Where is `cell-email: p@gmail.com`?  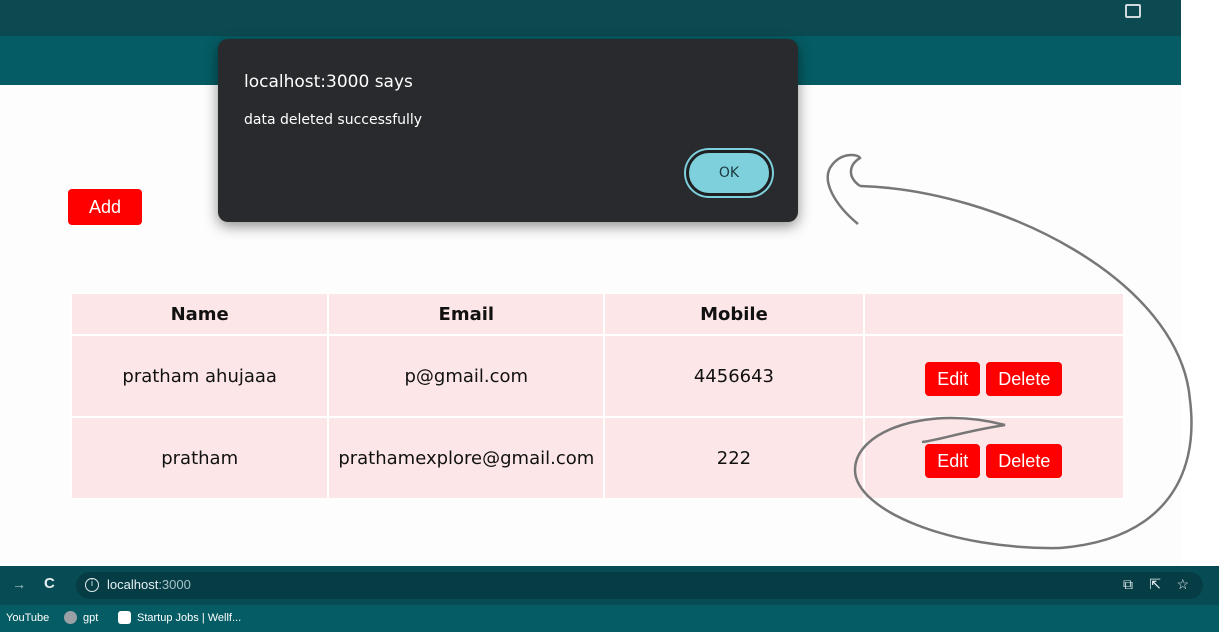
cell-email: p@gmail.com is located at coordinates (466, 376).